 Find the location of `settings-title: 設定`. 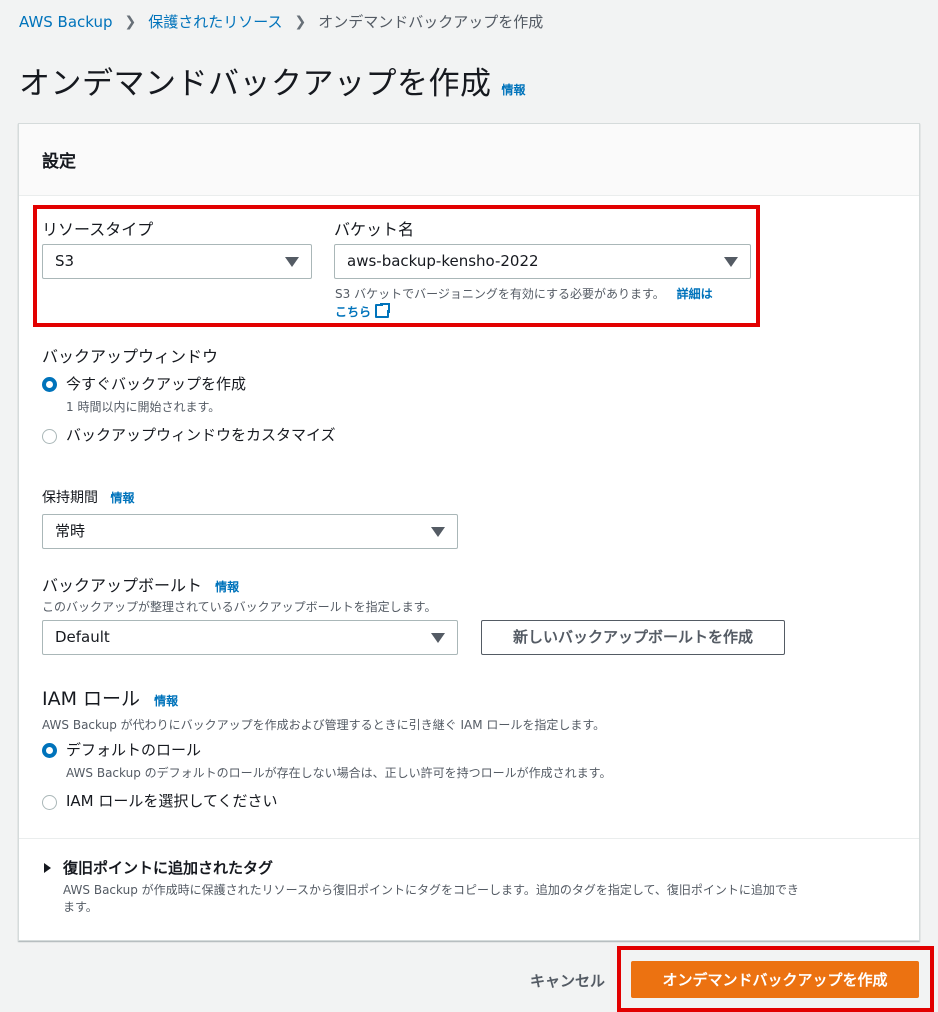

settings-title: 設定 is located at coordinates (59, 162).